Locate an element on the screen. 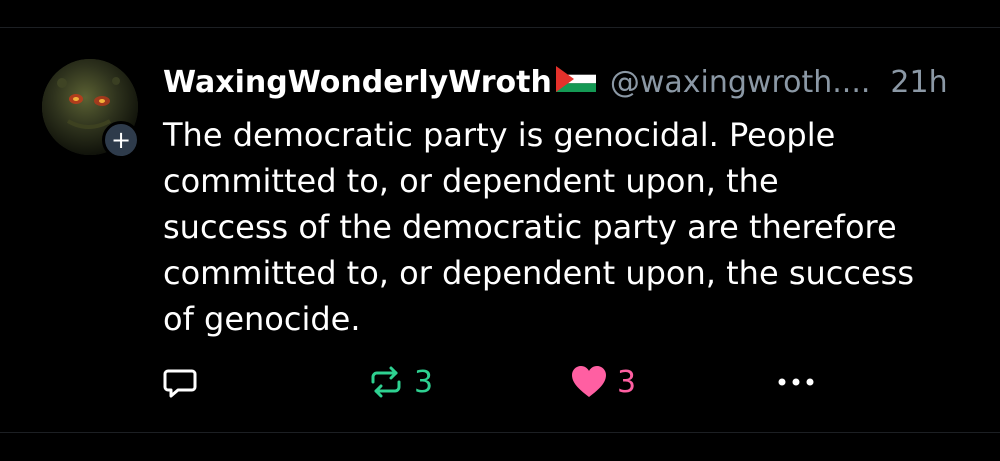  repost-button: 3 is located at coordinates (399, 382).